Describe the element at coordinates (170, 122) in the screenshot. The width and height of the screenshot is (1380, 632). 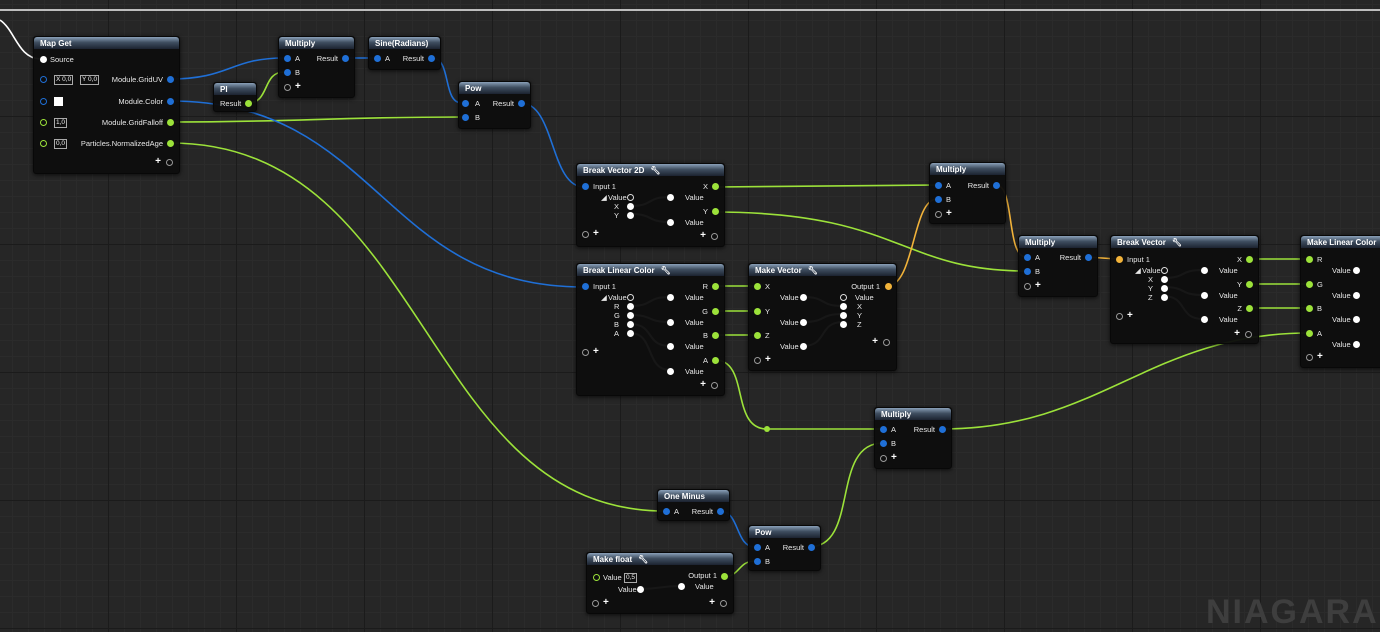
I see `pin-falloff-out` at that location.